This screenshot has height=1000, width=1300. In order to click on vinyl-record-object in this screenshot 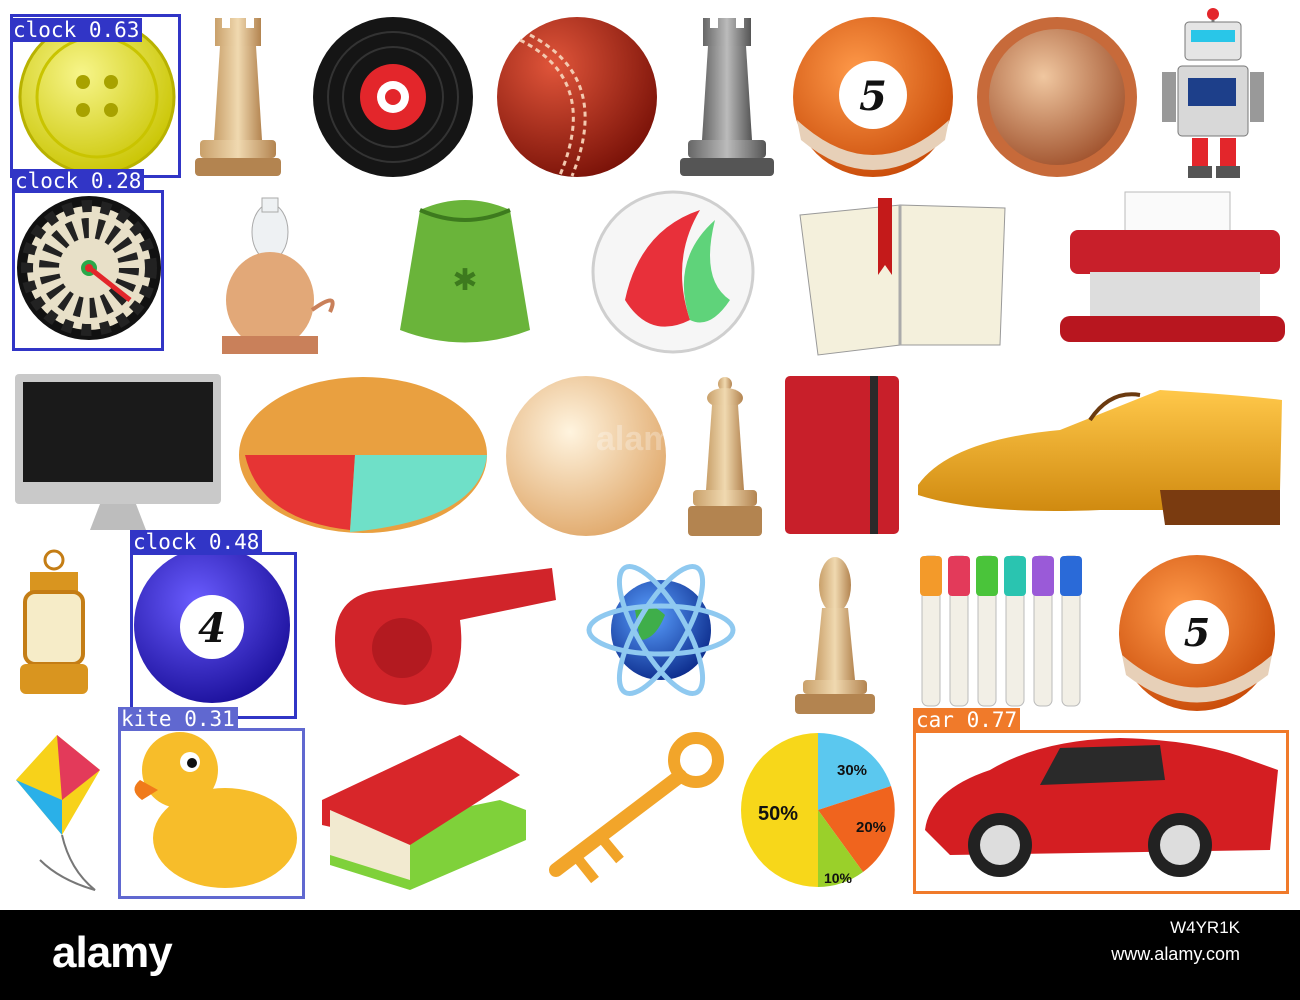, I will do `click(393, 97)`.